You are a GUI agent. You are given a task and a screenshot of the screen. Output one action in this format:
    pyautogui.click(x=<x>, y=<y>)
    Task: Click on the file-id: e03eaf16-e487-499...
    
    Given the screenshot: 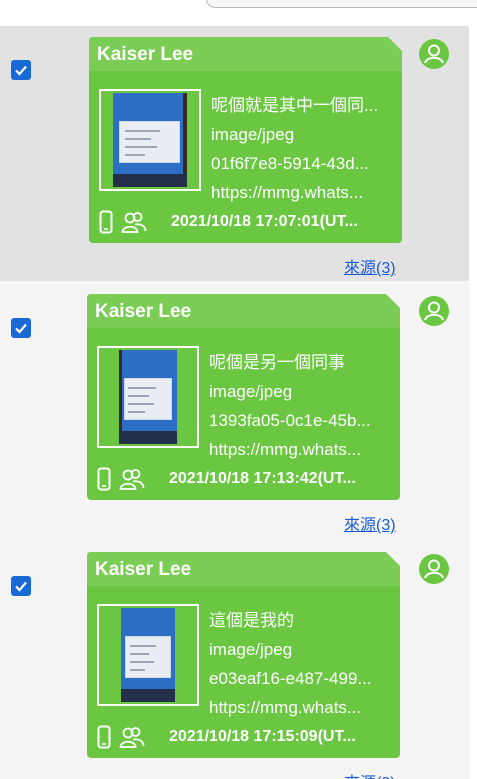 What is the action you would take?
    pyautogui.click(x=290, y=678)
    